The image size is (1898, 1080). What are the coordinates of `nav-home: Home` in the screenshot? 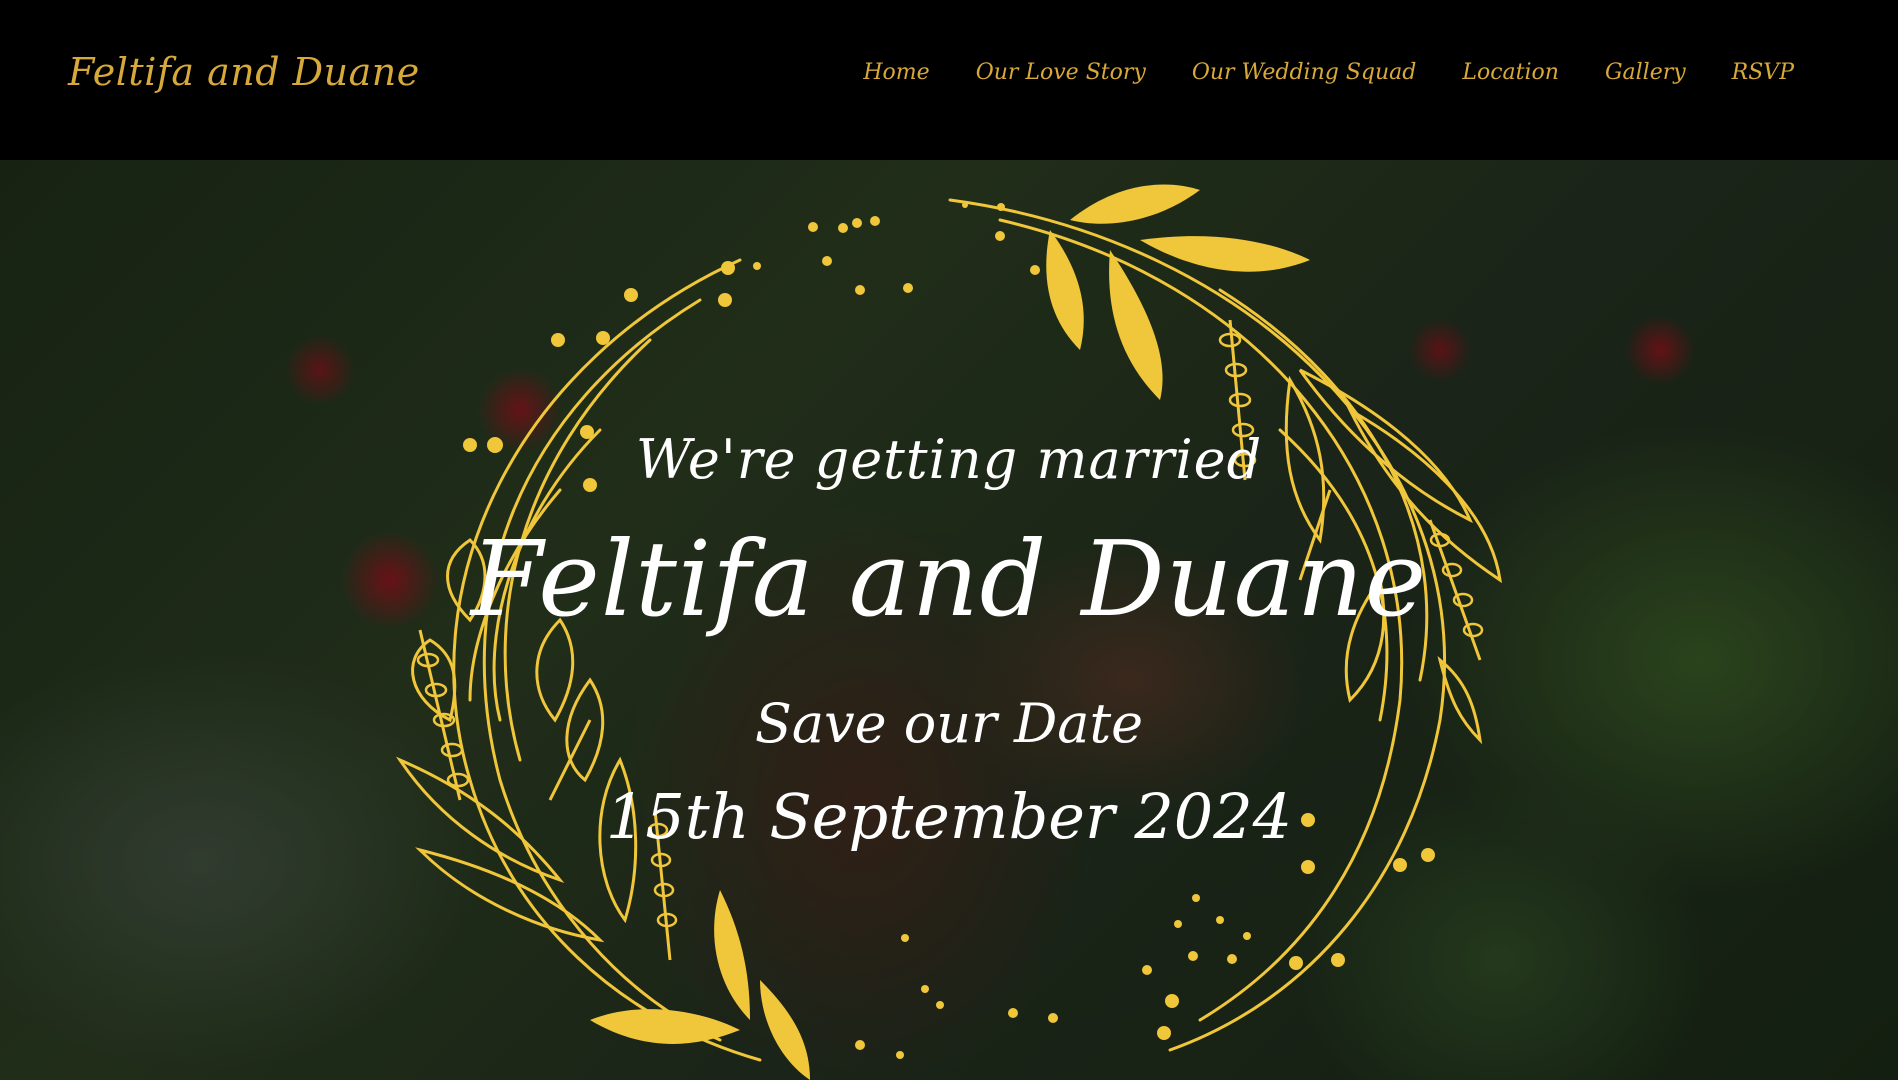 It's located at (896, 72).